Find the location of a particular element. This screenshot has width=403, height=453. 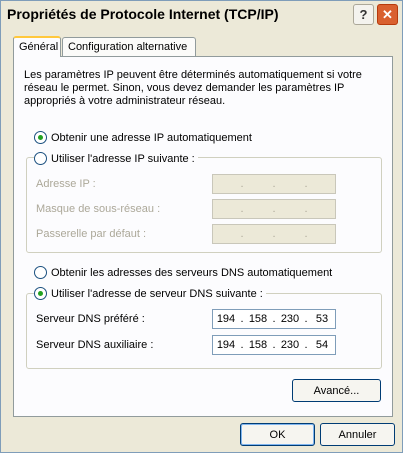

radio-ip-manual: Utiliser l'adresse IP suivante : is located at coordinates (116, 158).